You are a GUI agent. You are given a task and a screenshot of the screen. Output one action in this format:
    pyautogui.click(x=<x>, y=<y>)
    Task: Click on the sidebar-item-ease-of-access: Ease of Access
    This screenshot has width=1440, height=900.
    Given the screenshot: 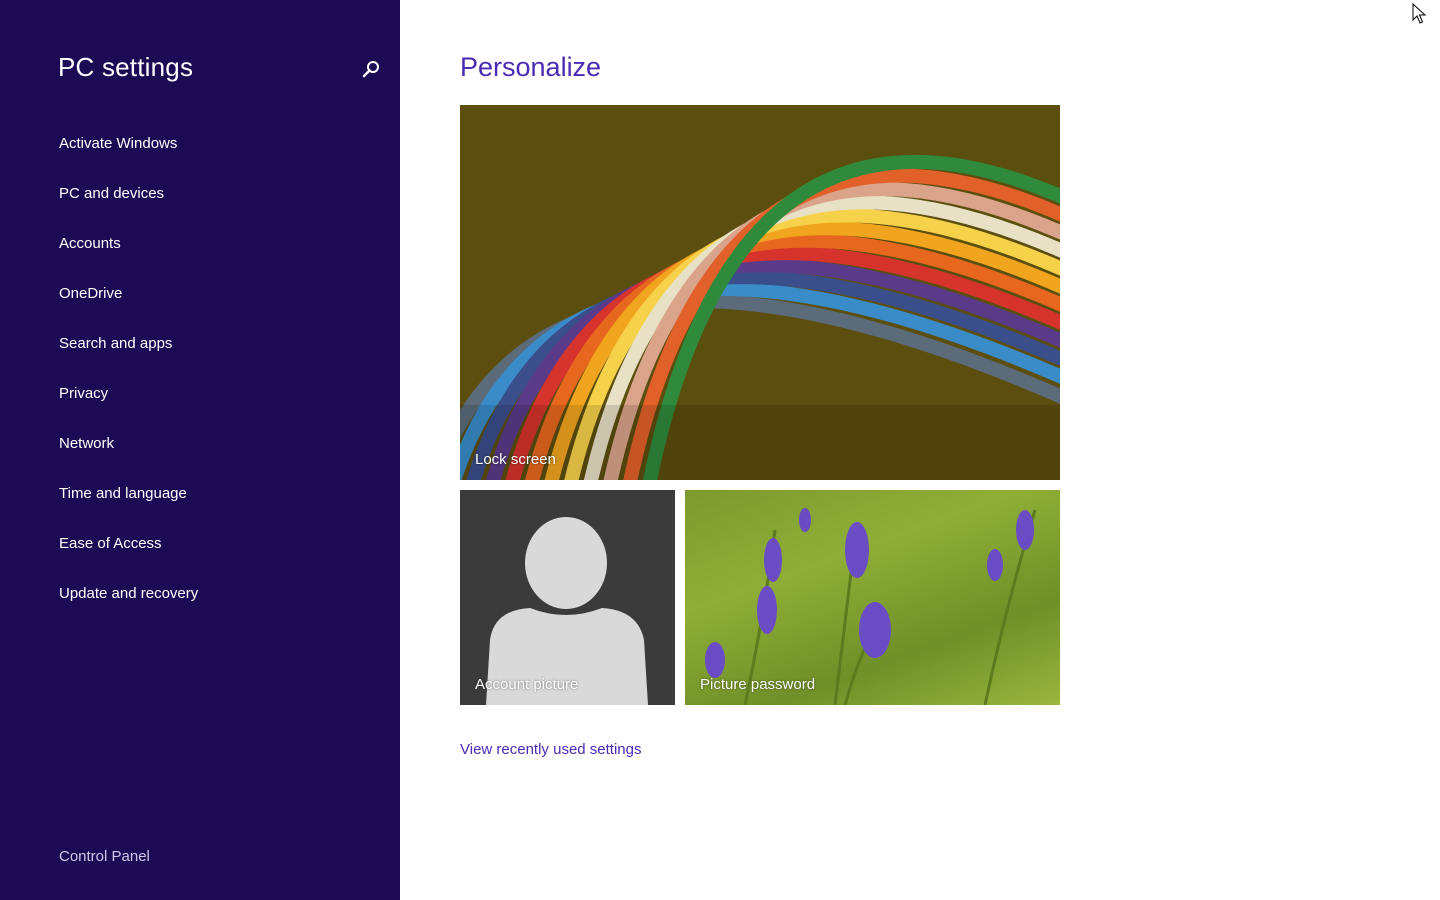 What is the action you would take?
    pyautogui.click(x=200, y=550)
    